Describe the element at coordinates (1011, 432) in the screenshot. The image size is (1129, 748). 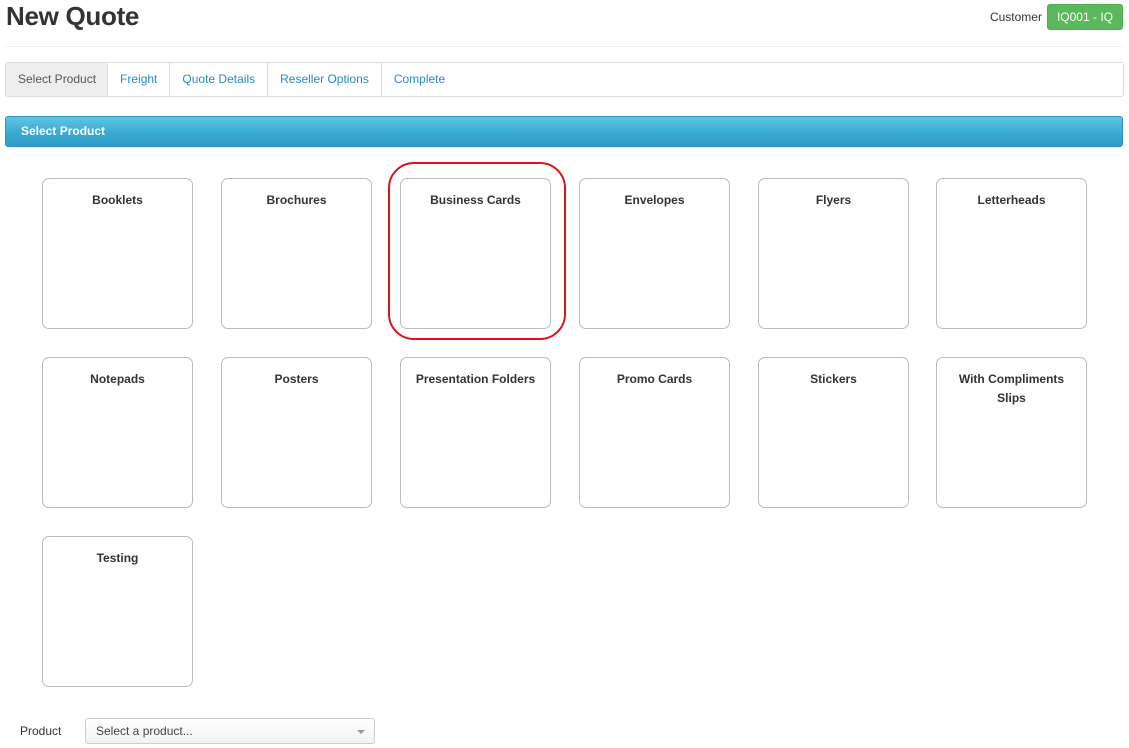
I see `product-card-with-compliments-slips: With Compliments Slips` at that location.